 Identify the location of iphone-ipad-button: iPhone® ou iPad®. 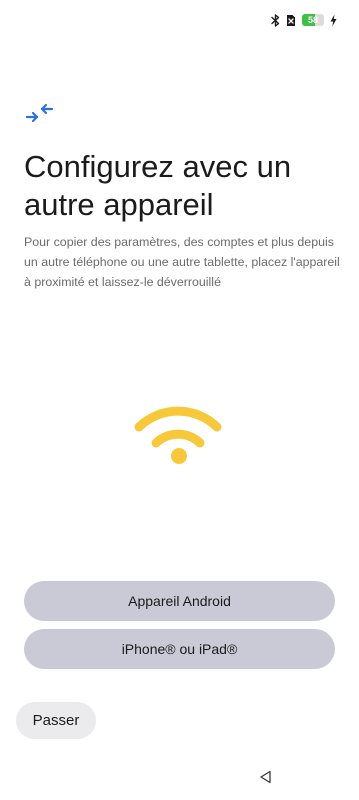
(179, 649).